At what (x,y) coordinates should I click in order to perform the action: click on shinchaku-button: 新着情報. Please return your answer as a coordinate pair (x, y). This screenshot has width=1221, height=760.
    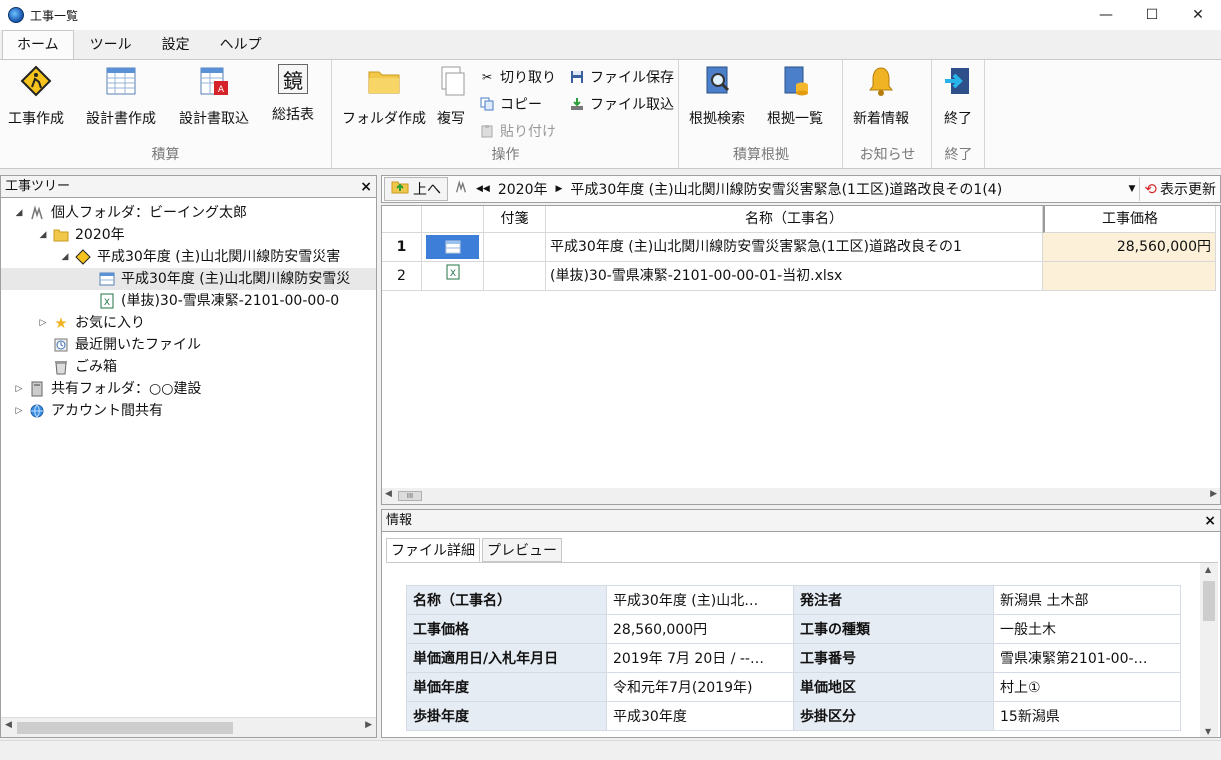
    Looking at the image, I should click on (881, 96).